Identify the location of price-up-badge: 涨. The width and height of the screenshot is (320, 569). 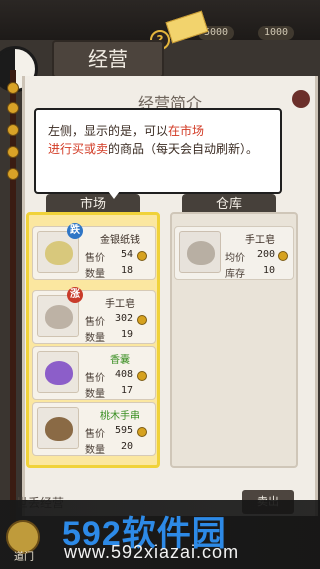
(75, 295).